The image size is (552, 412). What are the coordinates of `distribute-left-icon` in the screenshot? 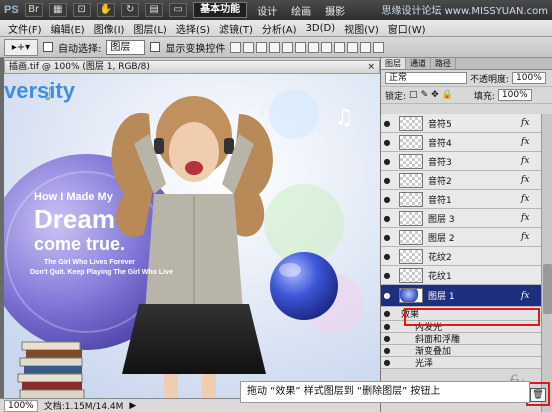 It's located at (353, 47).